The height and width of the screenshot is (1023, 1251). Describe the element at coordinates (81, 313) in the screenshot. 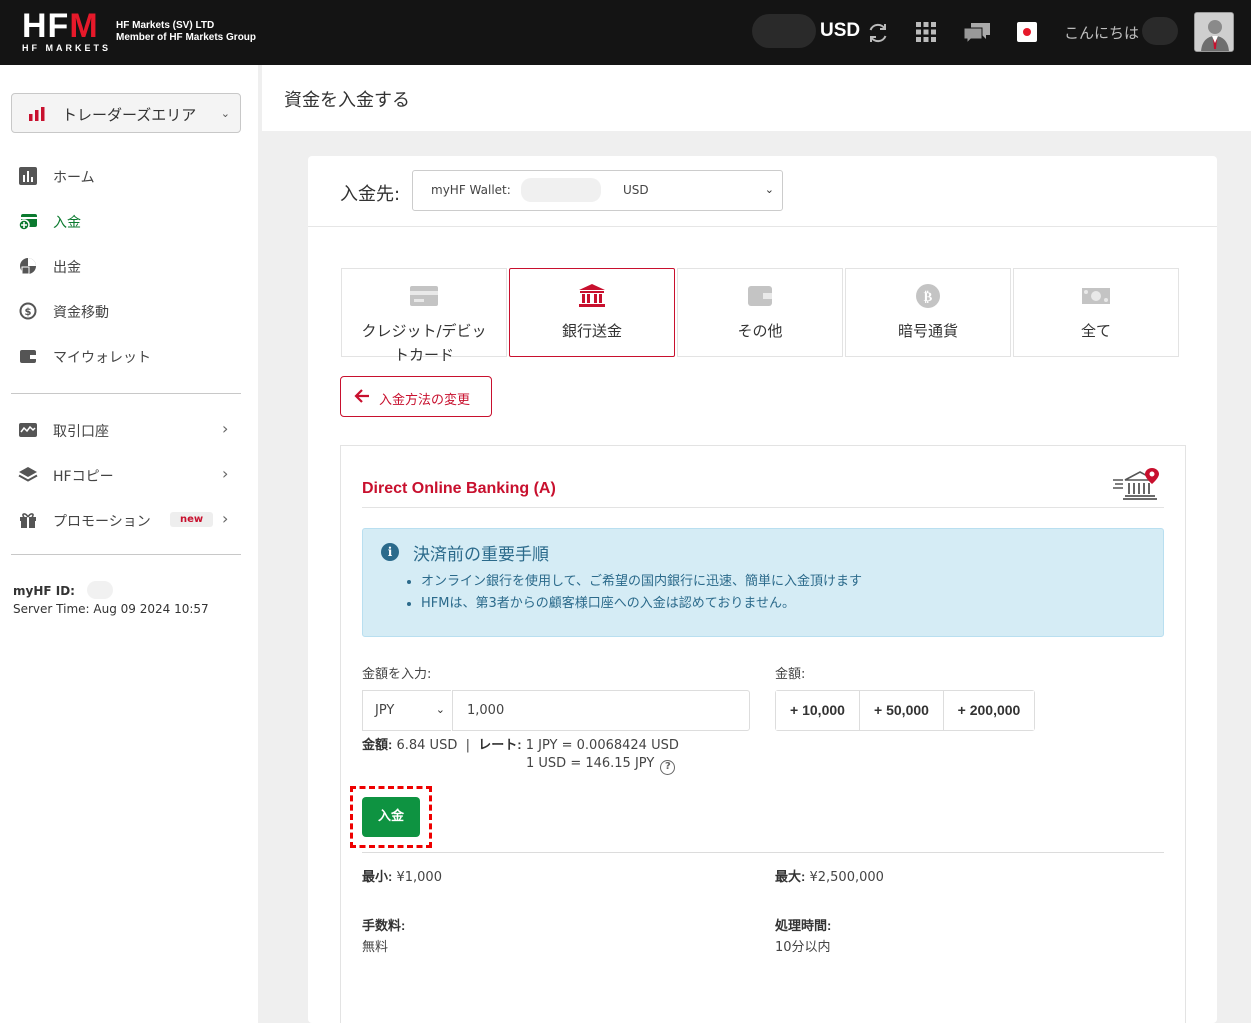

I see `sidebar-item-label: 資金移動` at that location.